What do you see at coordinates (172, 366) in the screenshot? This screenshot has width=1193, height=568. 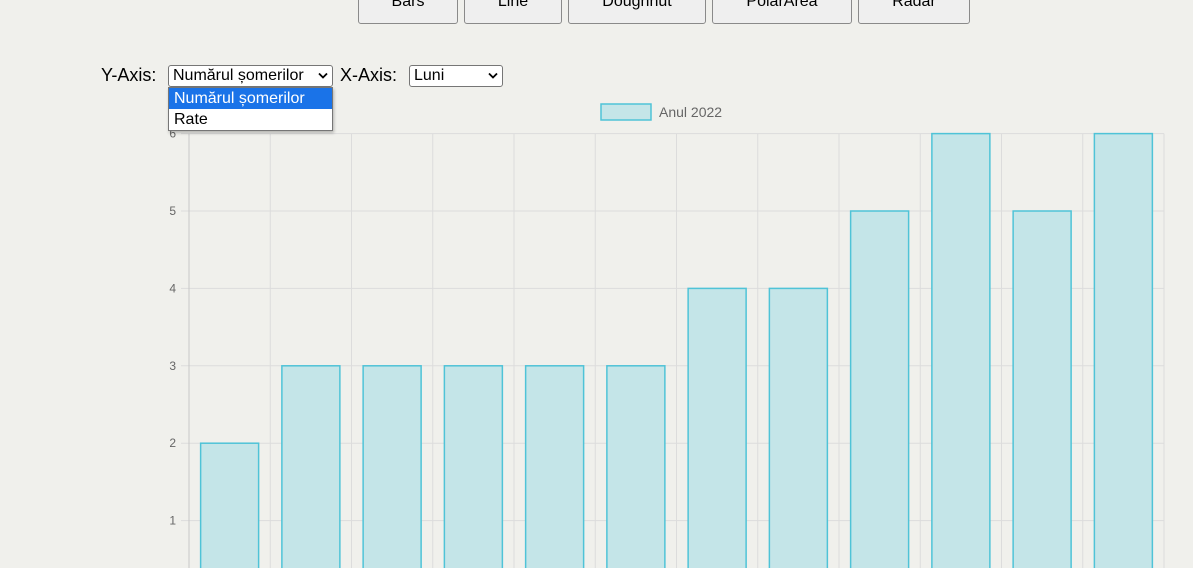 I see `y-tick-label: 3` at bounding box center [172, 366].